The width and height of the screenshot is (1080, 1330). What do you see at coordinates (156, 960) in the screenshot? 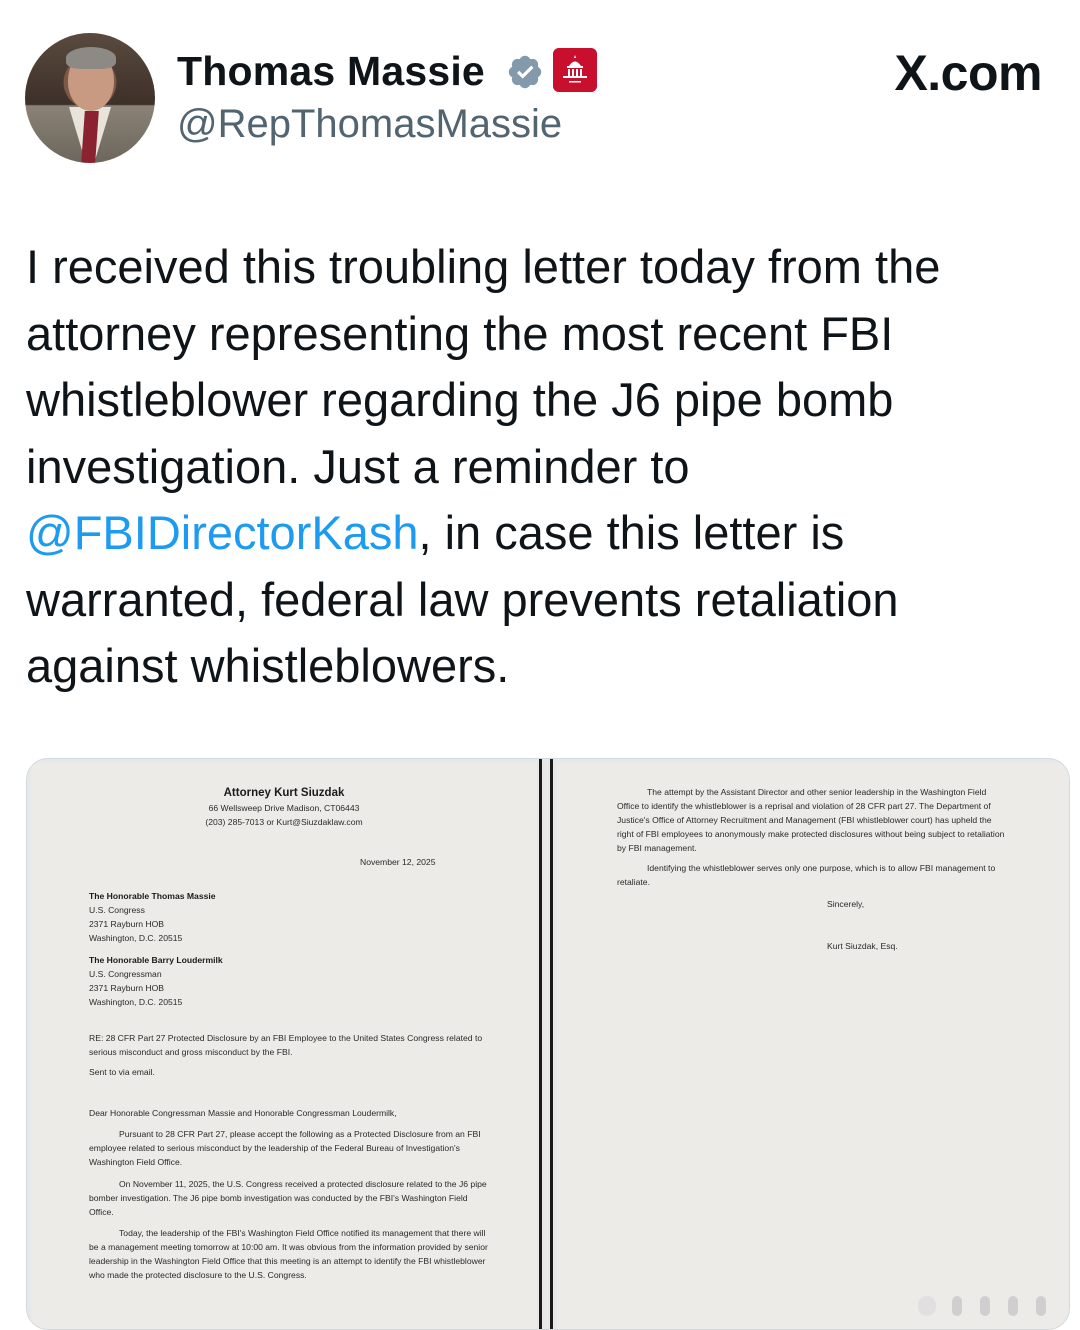
I see `recipient-2-name: The Honorable Barry Loudermilk` at bounding box center [156, 960].